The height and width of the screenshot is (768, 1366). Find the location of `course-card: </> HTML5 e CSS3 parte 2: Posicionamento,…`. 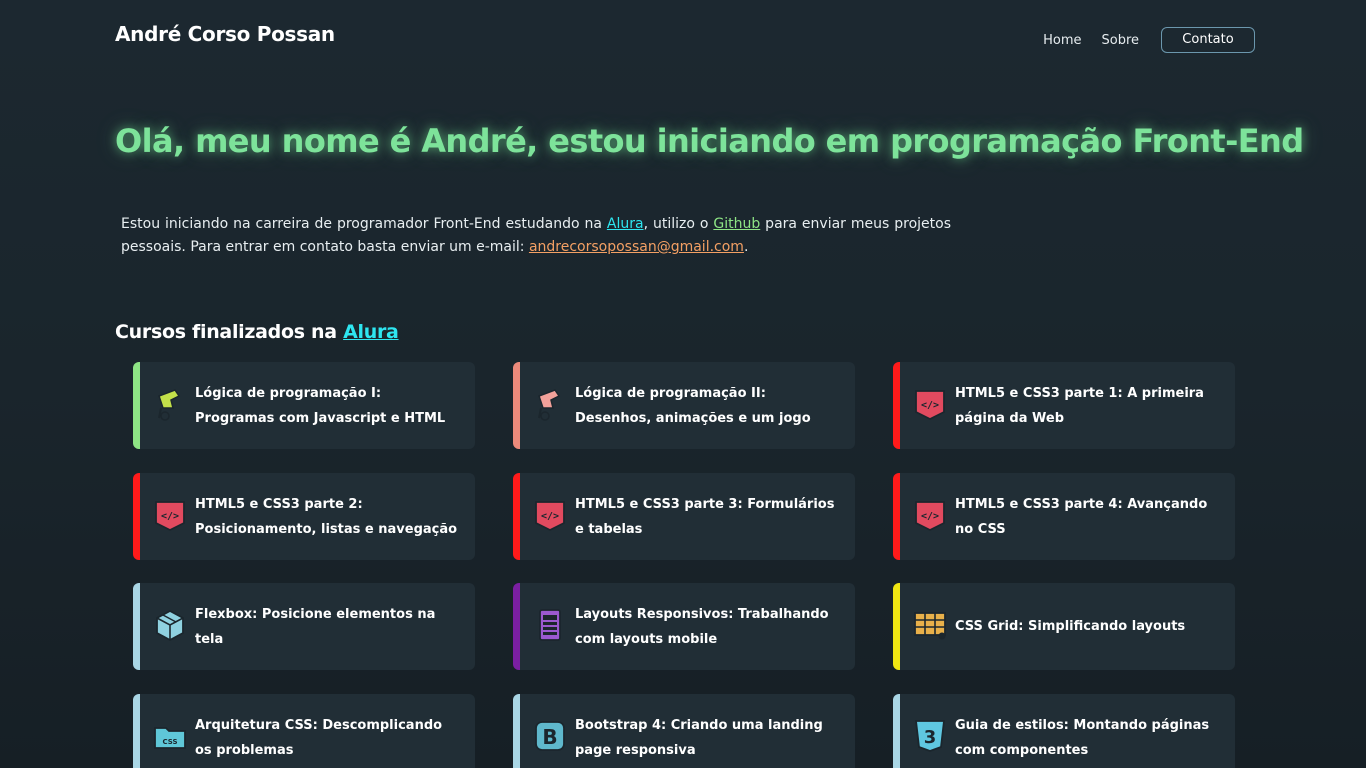

course-card: </> HTML5 e CSS3 parte 2: Posicionamento,… is located at coordinates (304, 516).